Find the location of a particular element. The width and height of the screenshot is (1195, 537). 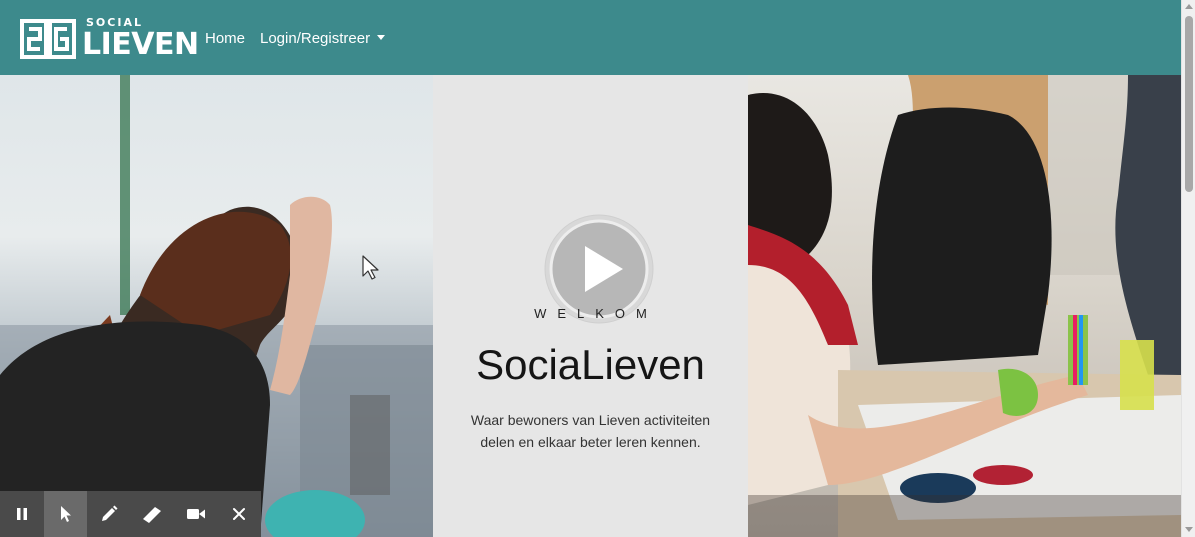

caret-down-icon is located at coordinates (381, 37).